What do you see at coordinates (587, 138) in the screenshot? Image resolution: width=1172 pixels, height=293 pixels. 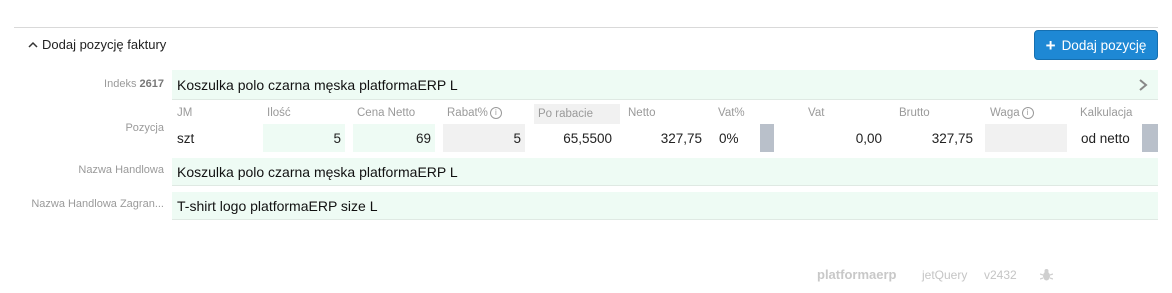 I see `po-rabacie-value: 65,5500` at bounding box center [587, 138].